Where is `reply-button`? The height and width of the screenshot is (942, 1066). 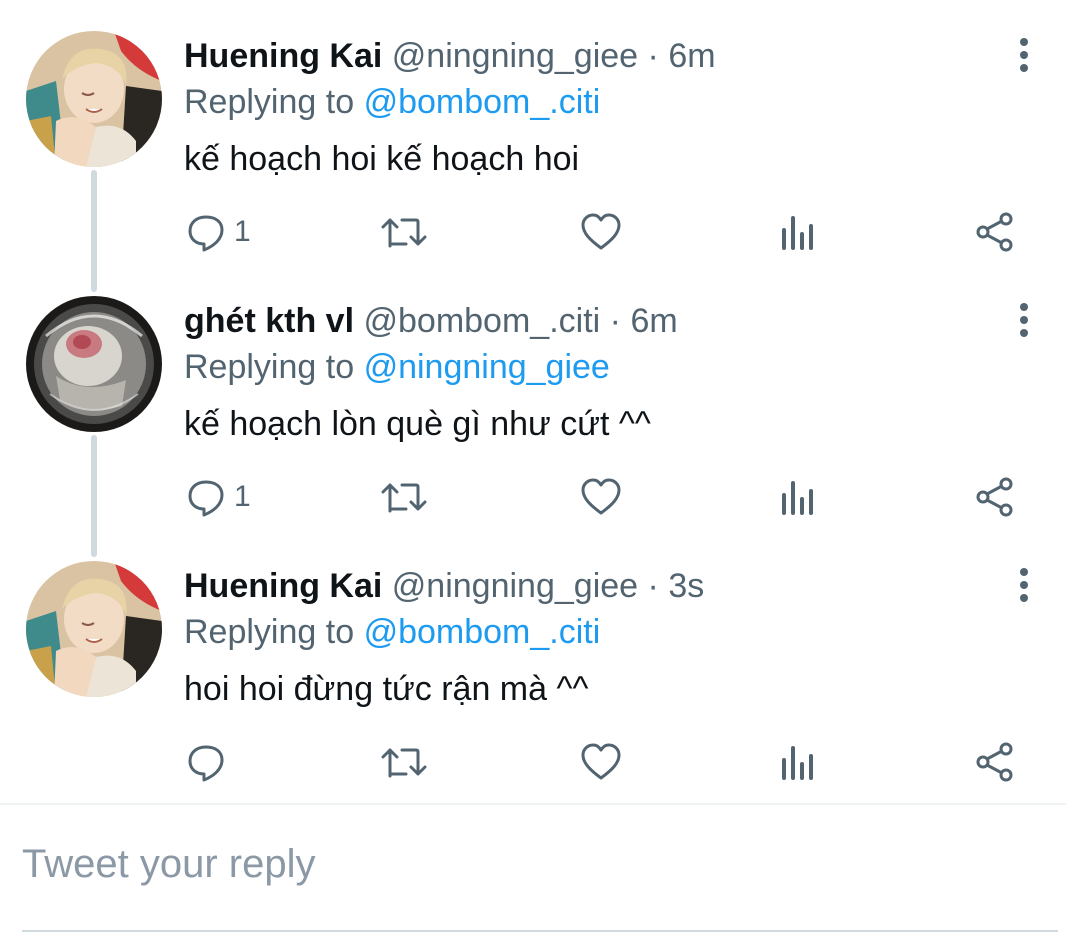 reply-button is located at coordinates (210, 762).